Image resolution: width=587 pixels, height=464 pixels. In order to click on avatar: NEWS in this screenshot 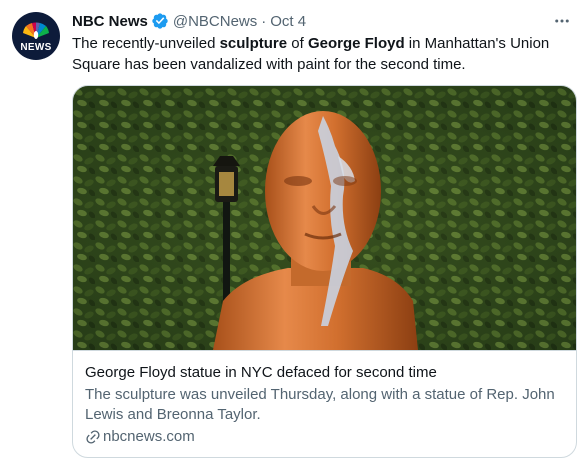, I will do `click(36, 36)`.